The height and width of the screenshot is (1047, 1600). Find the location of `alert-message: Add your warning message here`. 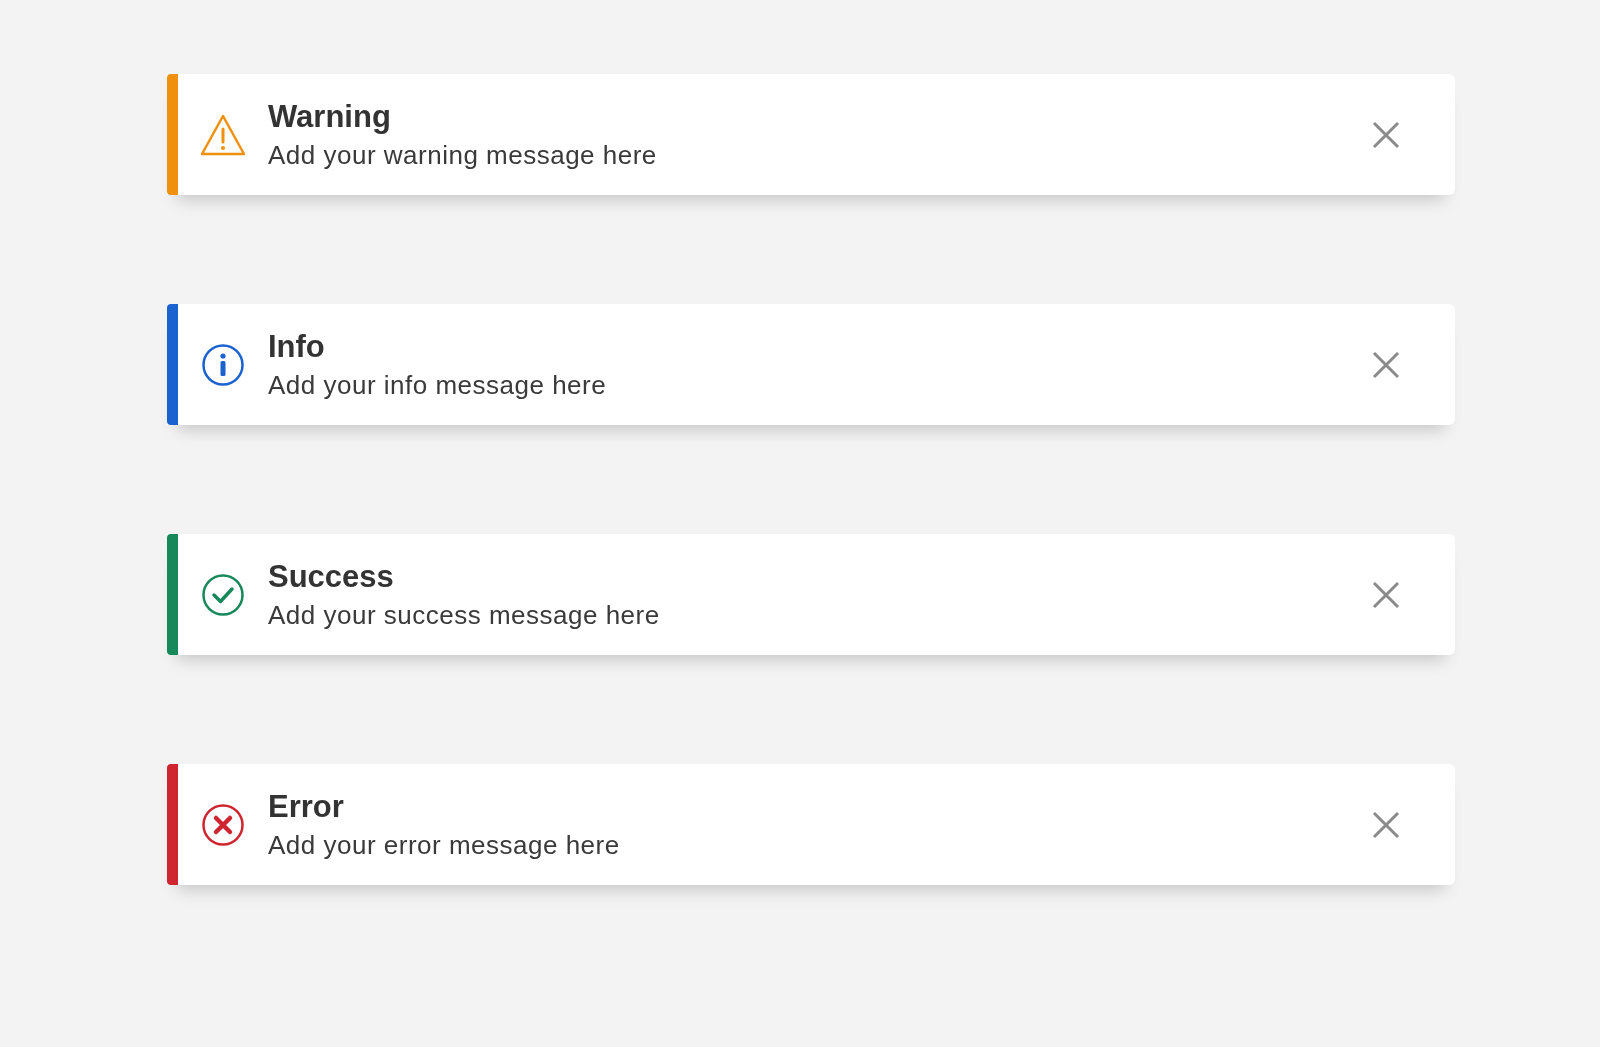

alert-message: Add your warning message here is located at coordinates (463, 155).